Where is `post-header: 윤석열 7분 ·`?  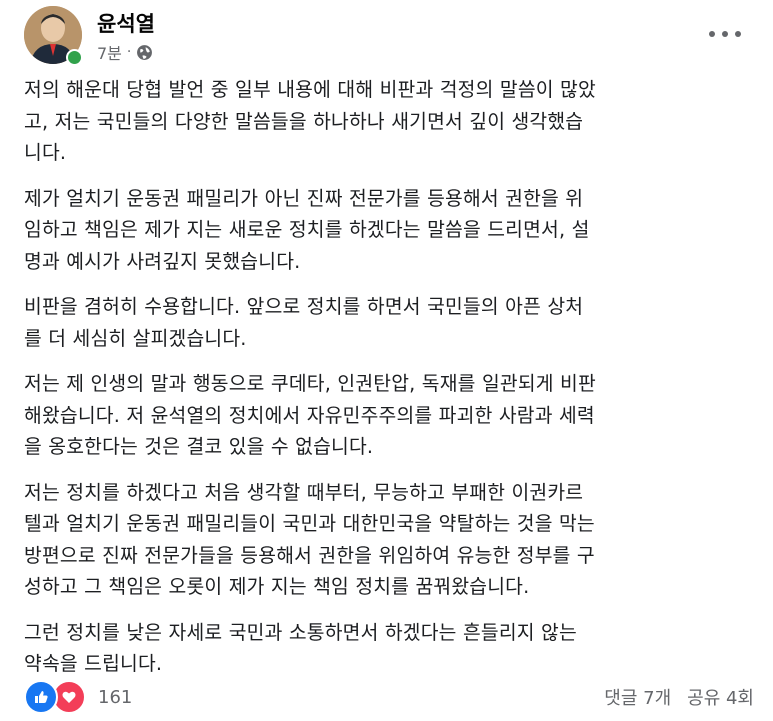 post-header: 윤석열 7분 · is located at coordinates (386, 34).